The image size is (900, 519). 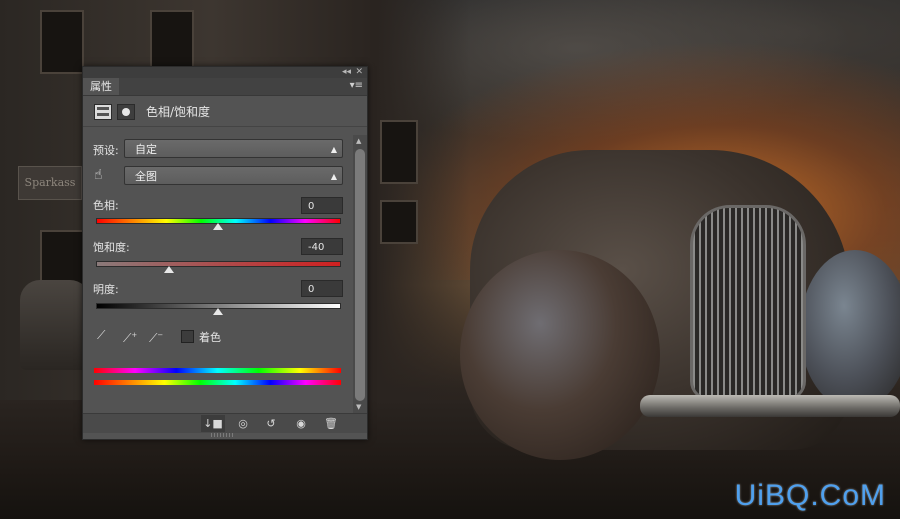 What do you see at coordinates (156, 336) in the screenshot?
I see `eyedropper-minus-icon: ⟋−` at bounding box center [156, 336].